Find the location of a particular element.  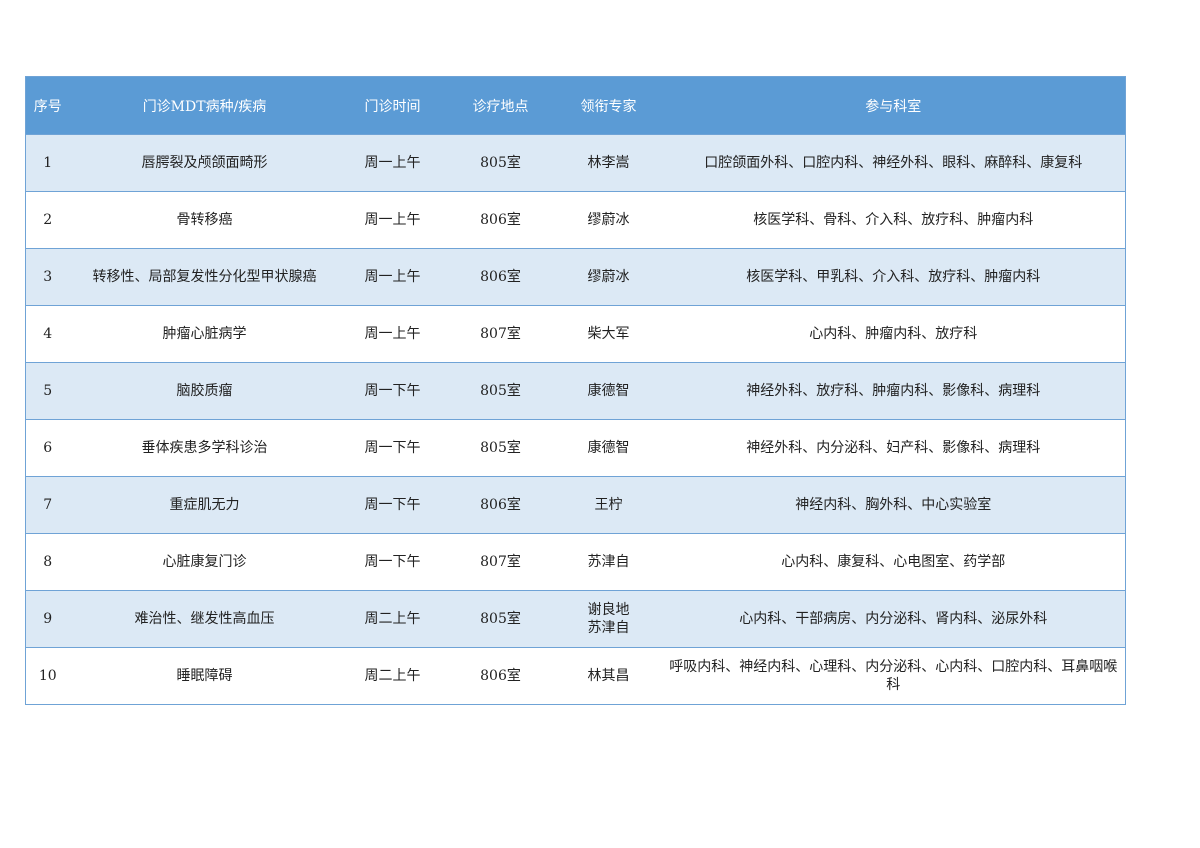

cell-departments: 核医学科、甲乳科、介入科、放疗科、肿瘤内科 is located at coordinates (893, 277).